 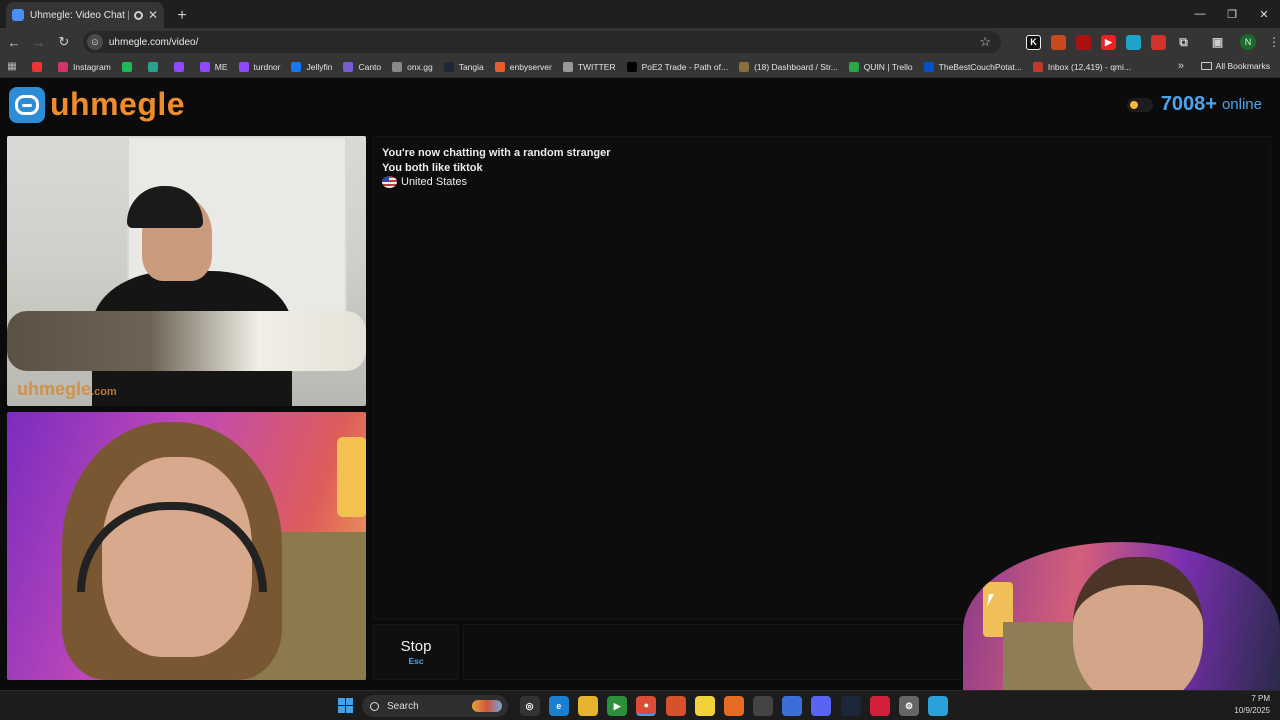 What do you see at coordinates (558, 706) in the screenshot?
I see `edge-icon: e` at bounding box center [558, 706].